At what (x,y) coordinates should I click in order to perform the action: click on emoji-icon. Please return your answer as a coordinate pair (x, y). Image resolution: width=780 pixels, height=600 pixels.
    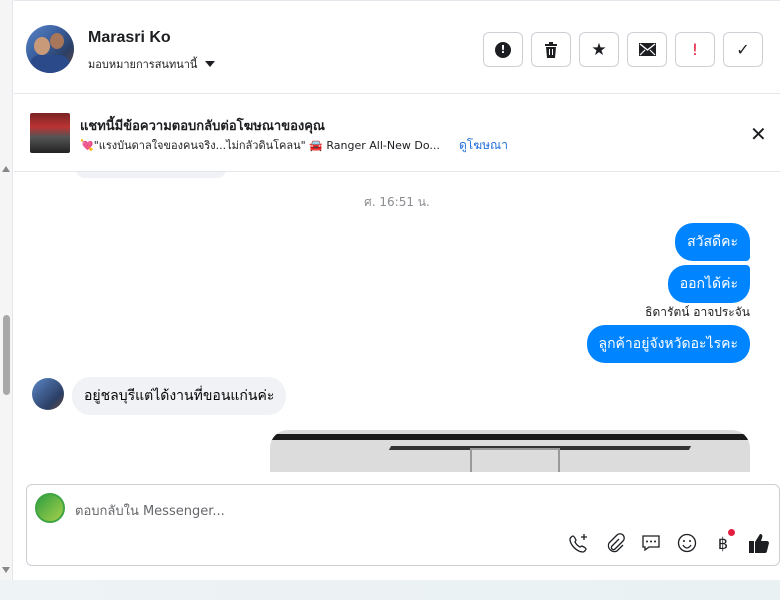
    Looking at the image, I should click on (687, 543).